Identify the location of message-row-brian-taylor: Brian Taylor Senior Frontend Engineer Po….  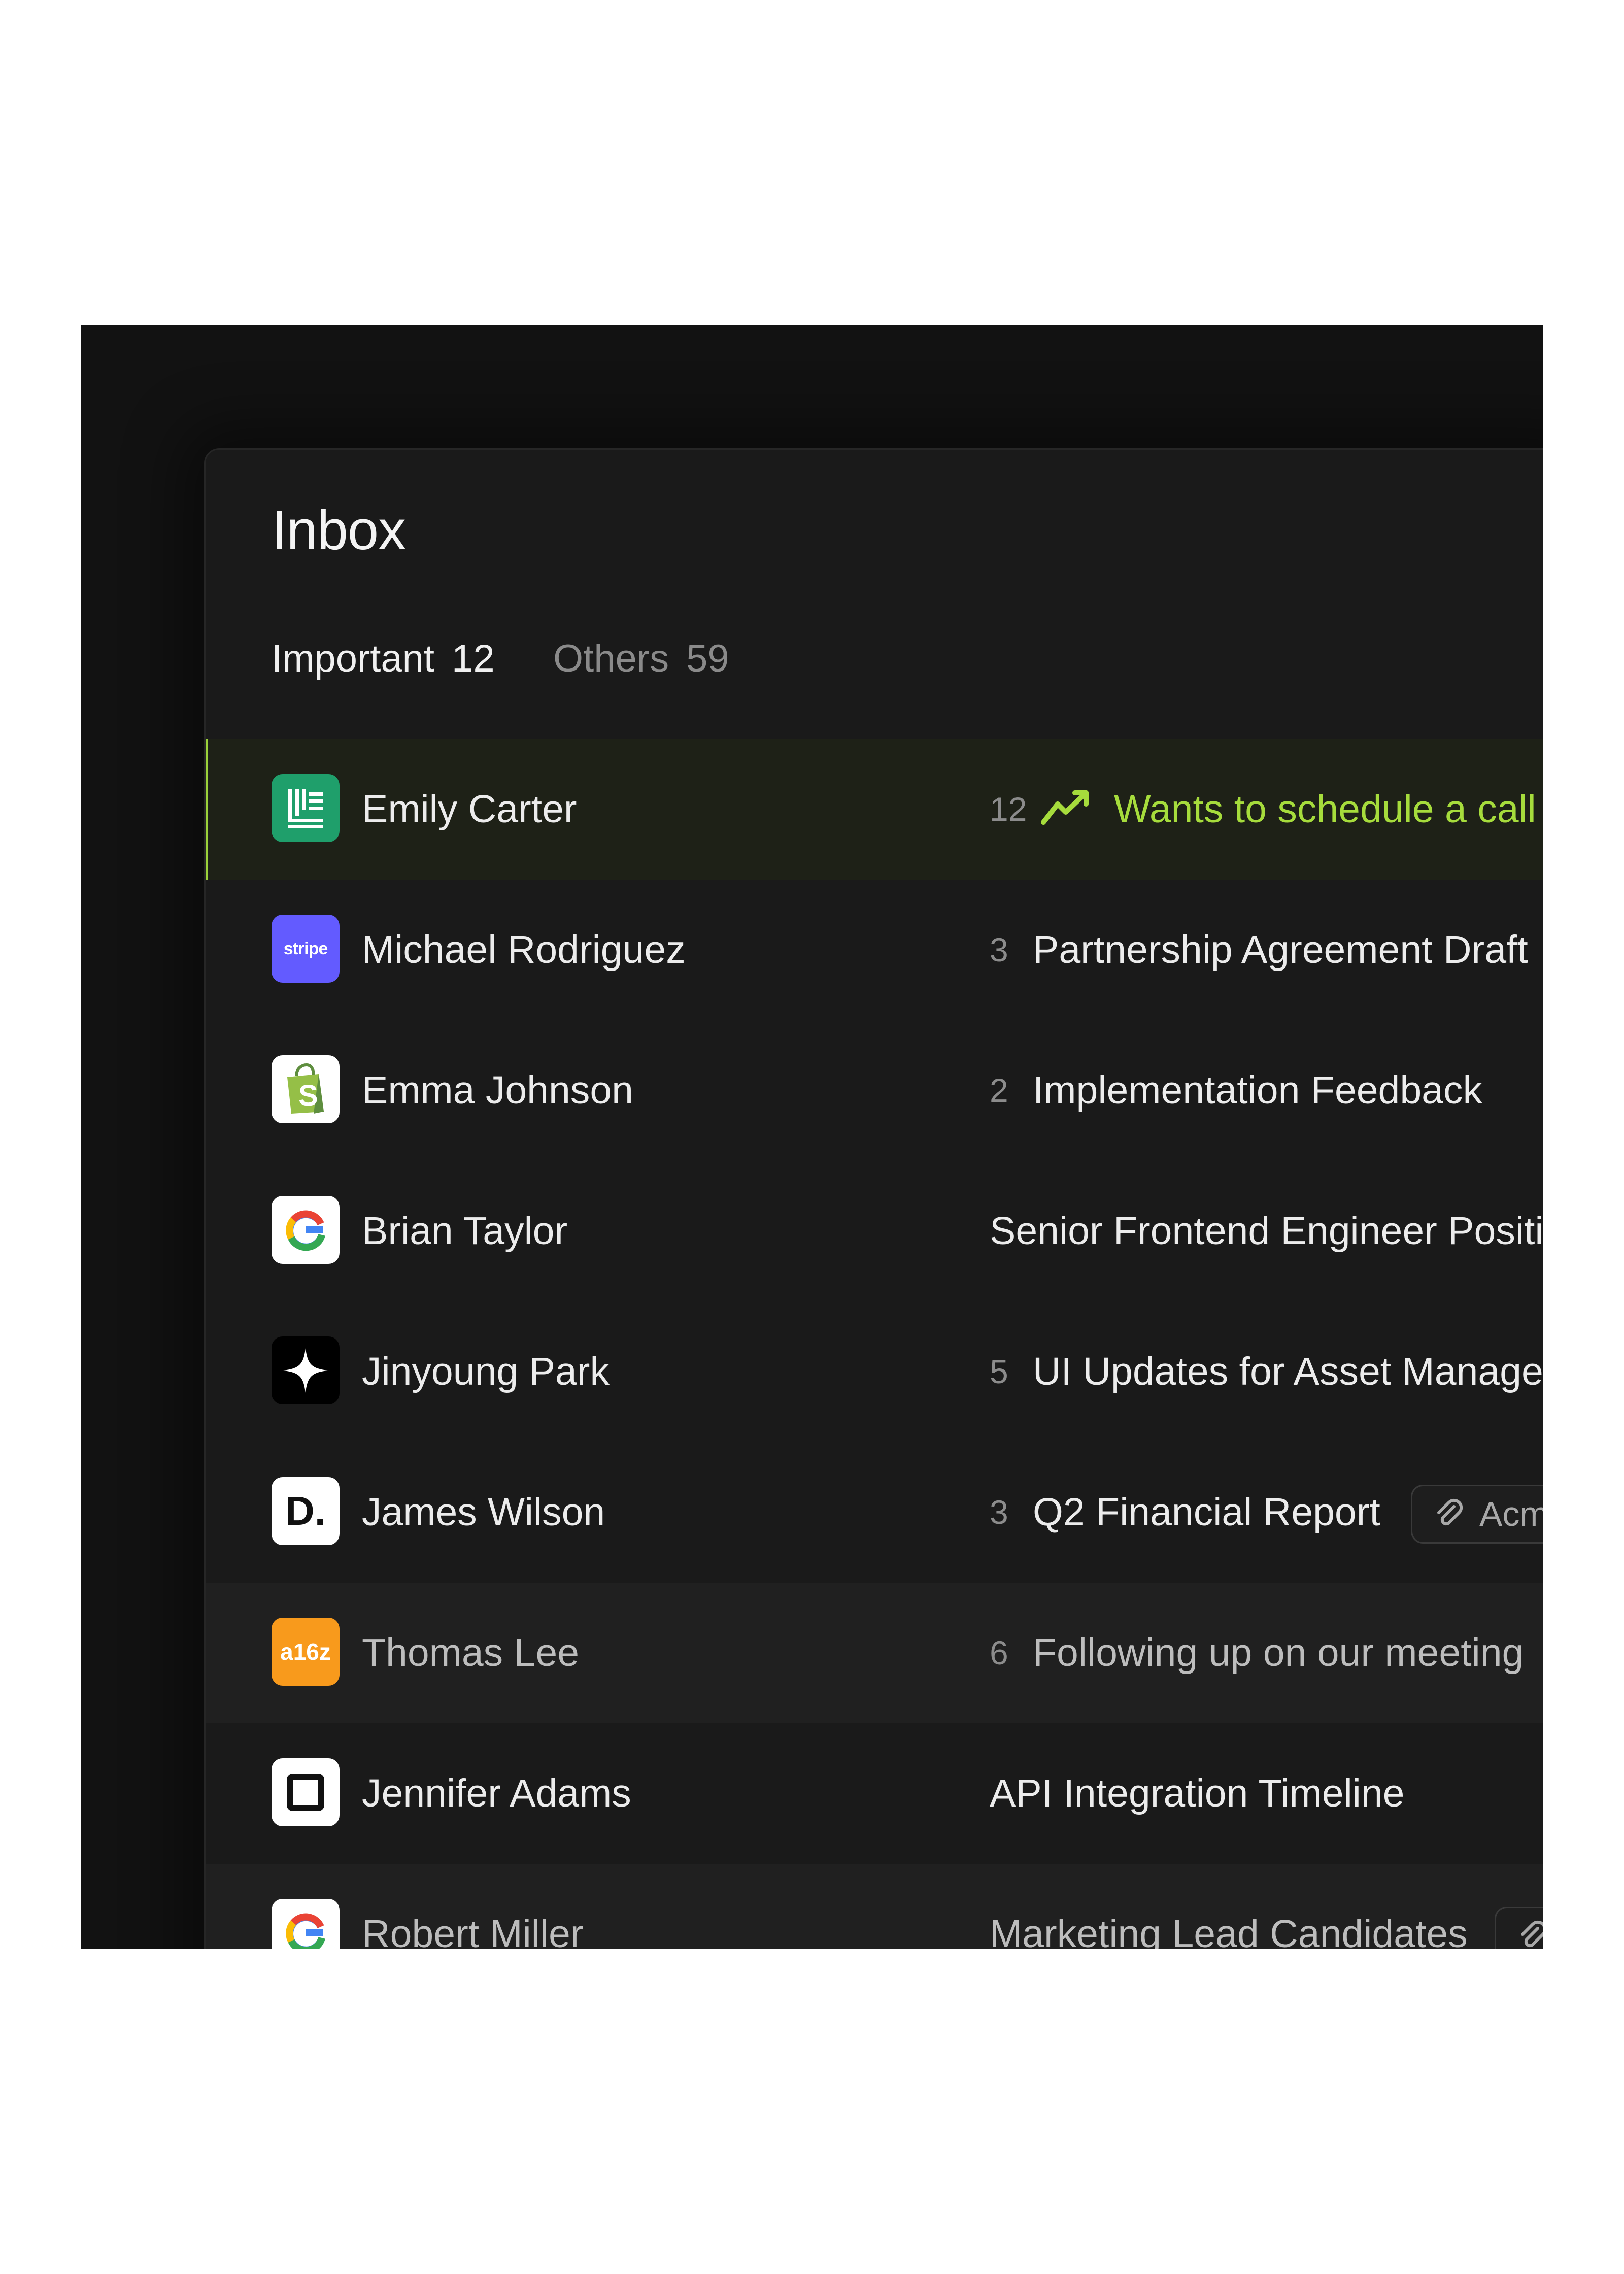
(874, 1231).